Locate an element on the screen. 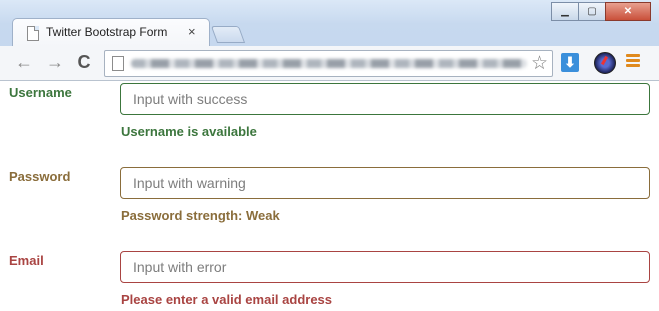  page-icon is located at coordinates (118, 63).